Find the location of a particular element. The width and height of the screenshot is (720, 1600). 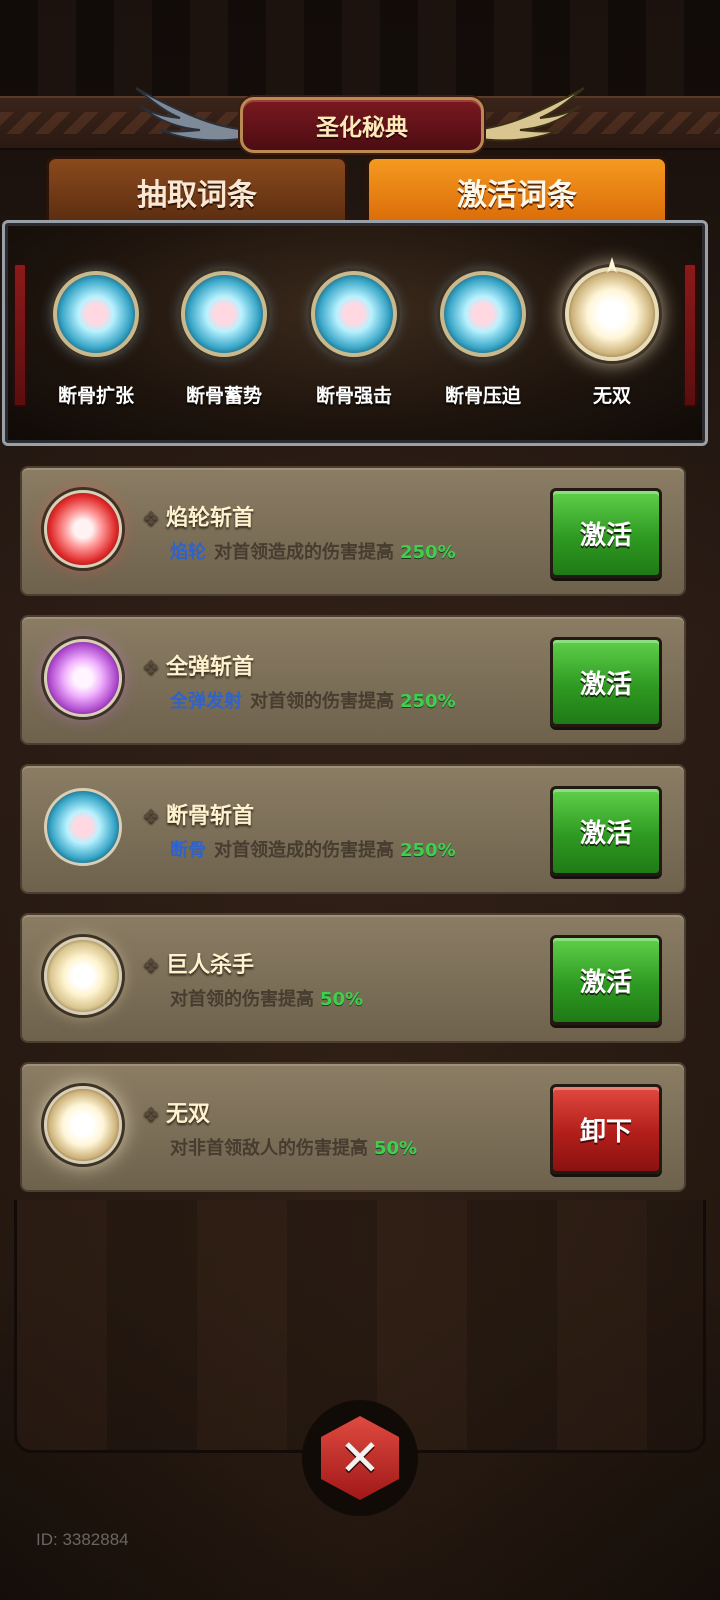

affix-desc: 对首领的伤害提高 50% is located at coordinates (343, 998).